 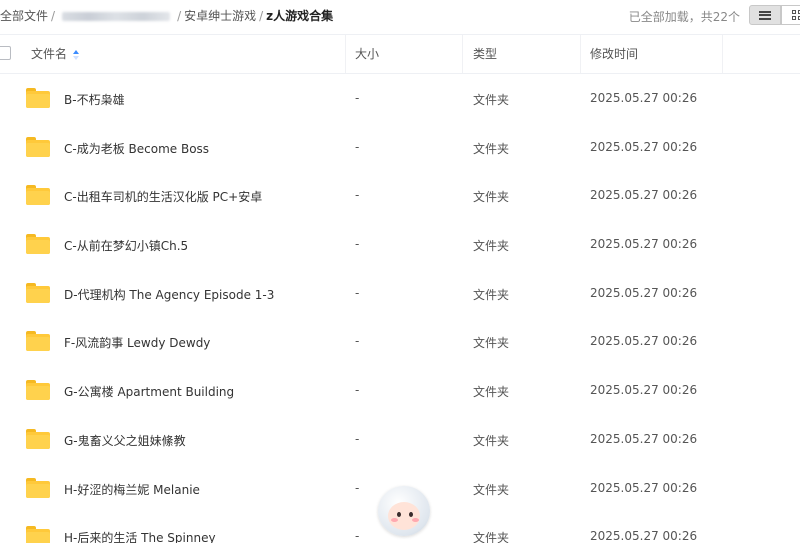 What do you see at coordinates (126, 245) in the screenshot?
I see `file-name: C-从前在梦幻小镇Ch.5` at bounding box center [126, 245].